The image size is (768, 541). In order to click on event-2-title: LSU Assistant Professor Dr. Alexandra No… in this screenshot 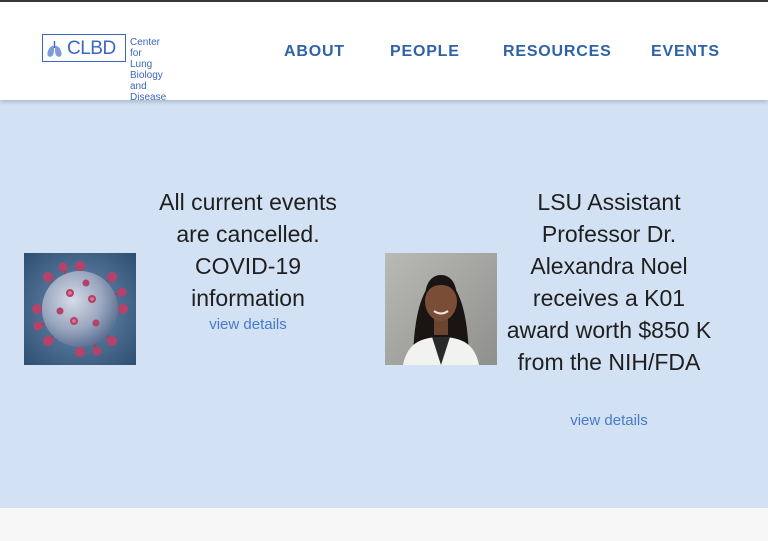, I will do `click(609, 282)`.